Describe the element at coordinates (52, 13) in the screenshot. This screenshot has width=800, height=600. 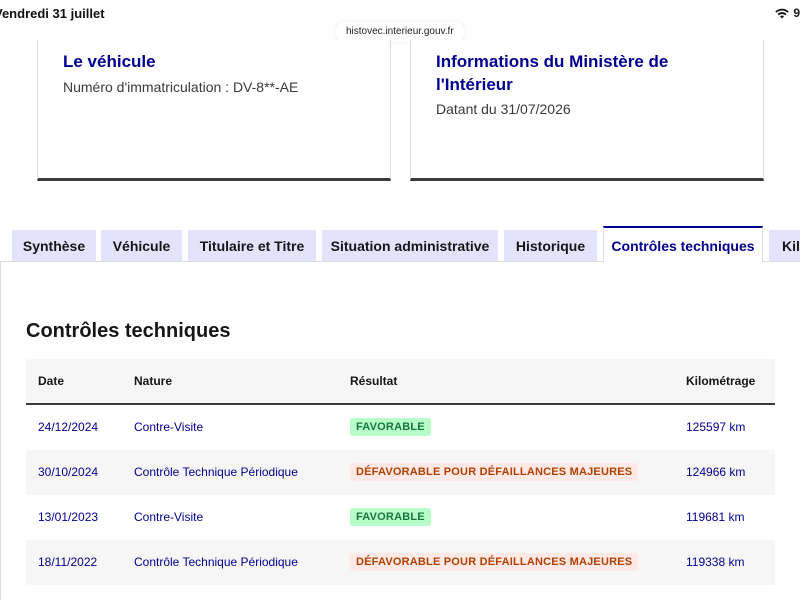
I see `status-date: Vendredi 31 juillet` at that location.